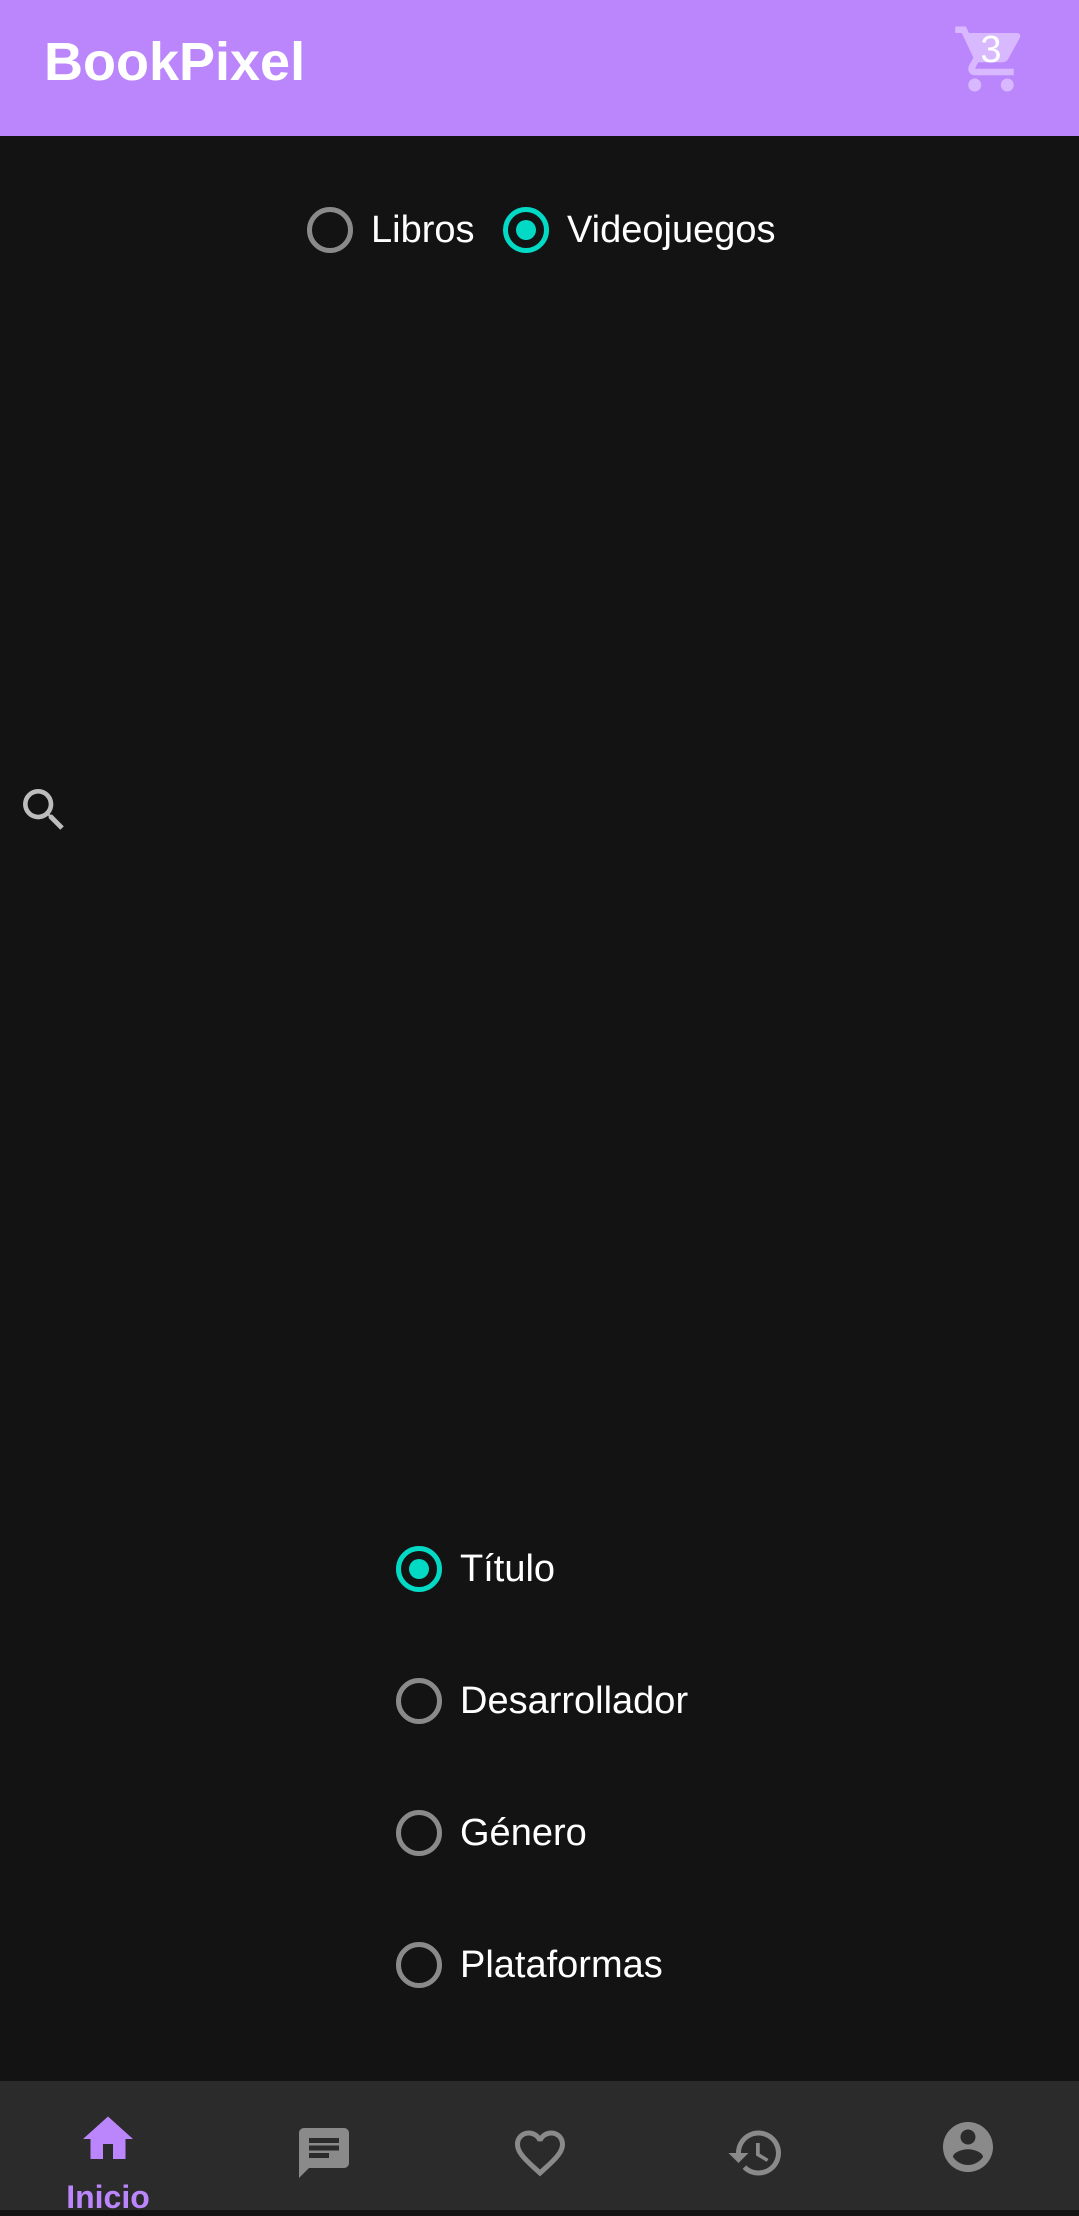  What do you see at coordinates (561, 1965) in the screenshot?
I see `radio-label: Plataformas` at bounding box center [561, 1965].